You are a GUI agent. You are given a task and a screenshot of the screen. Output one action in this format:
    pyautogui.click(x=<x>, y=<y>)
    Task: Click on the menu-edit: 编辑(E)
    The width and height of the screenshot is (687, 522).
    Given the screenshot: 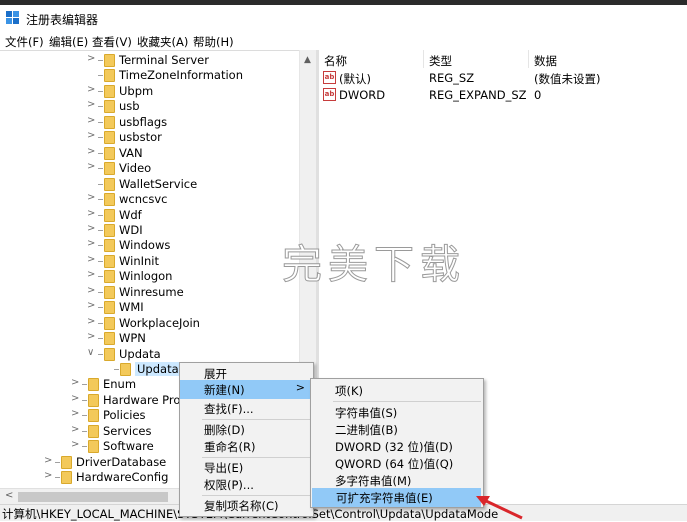 What is the action you would take?
    pyautogui.click(x=68, y=42)
    